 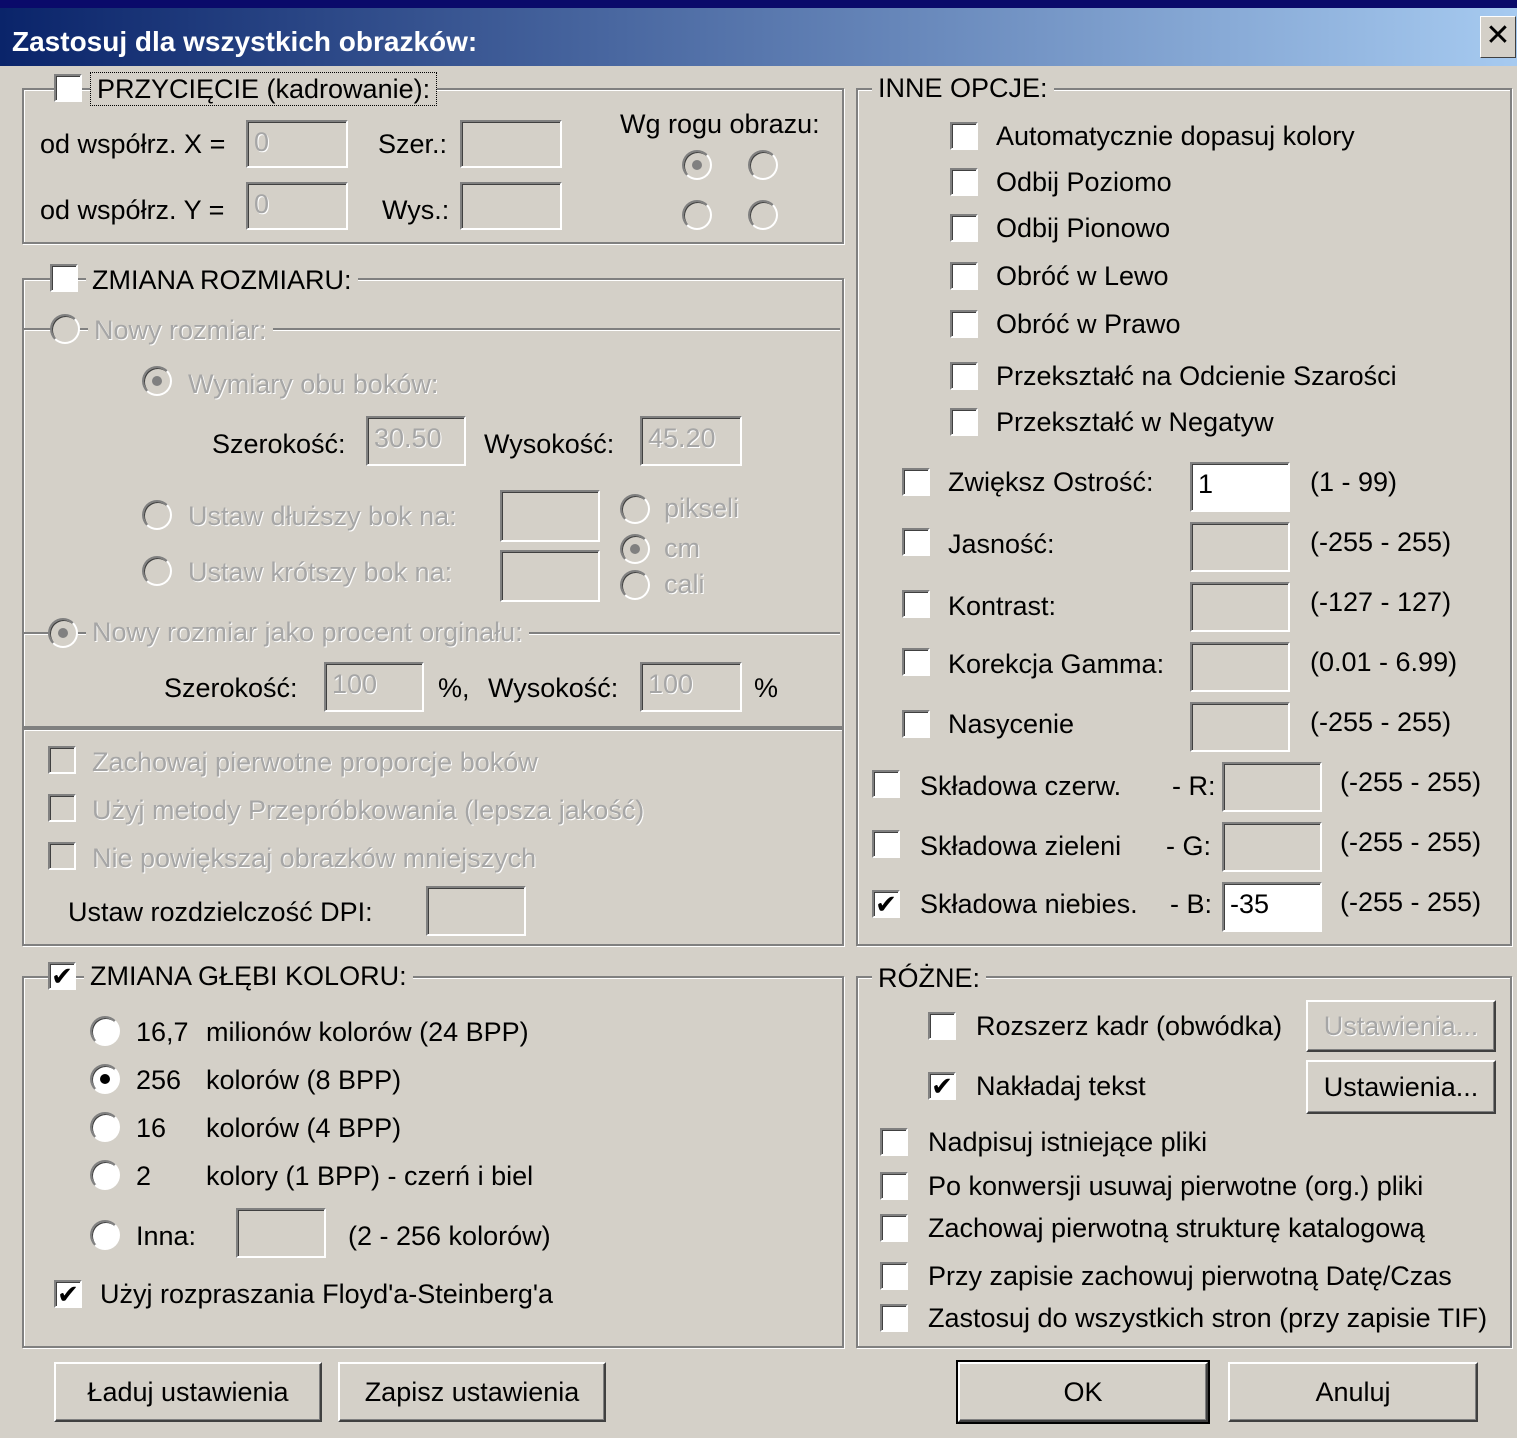 What do you see at coordinates (1272, 847) in the screenshot?
I see `green-field` at bounding box center [1272, 847].